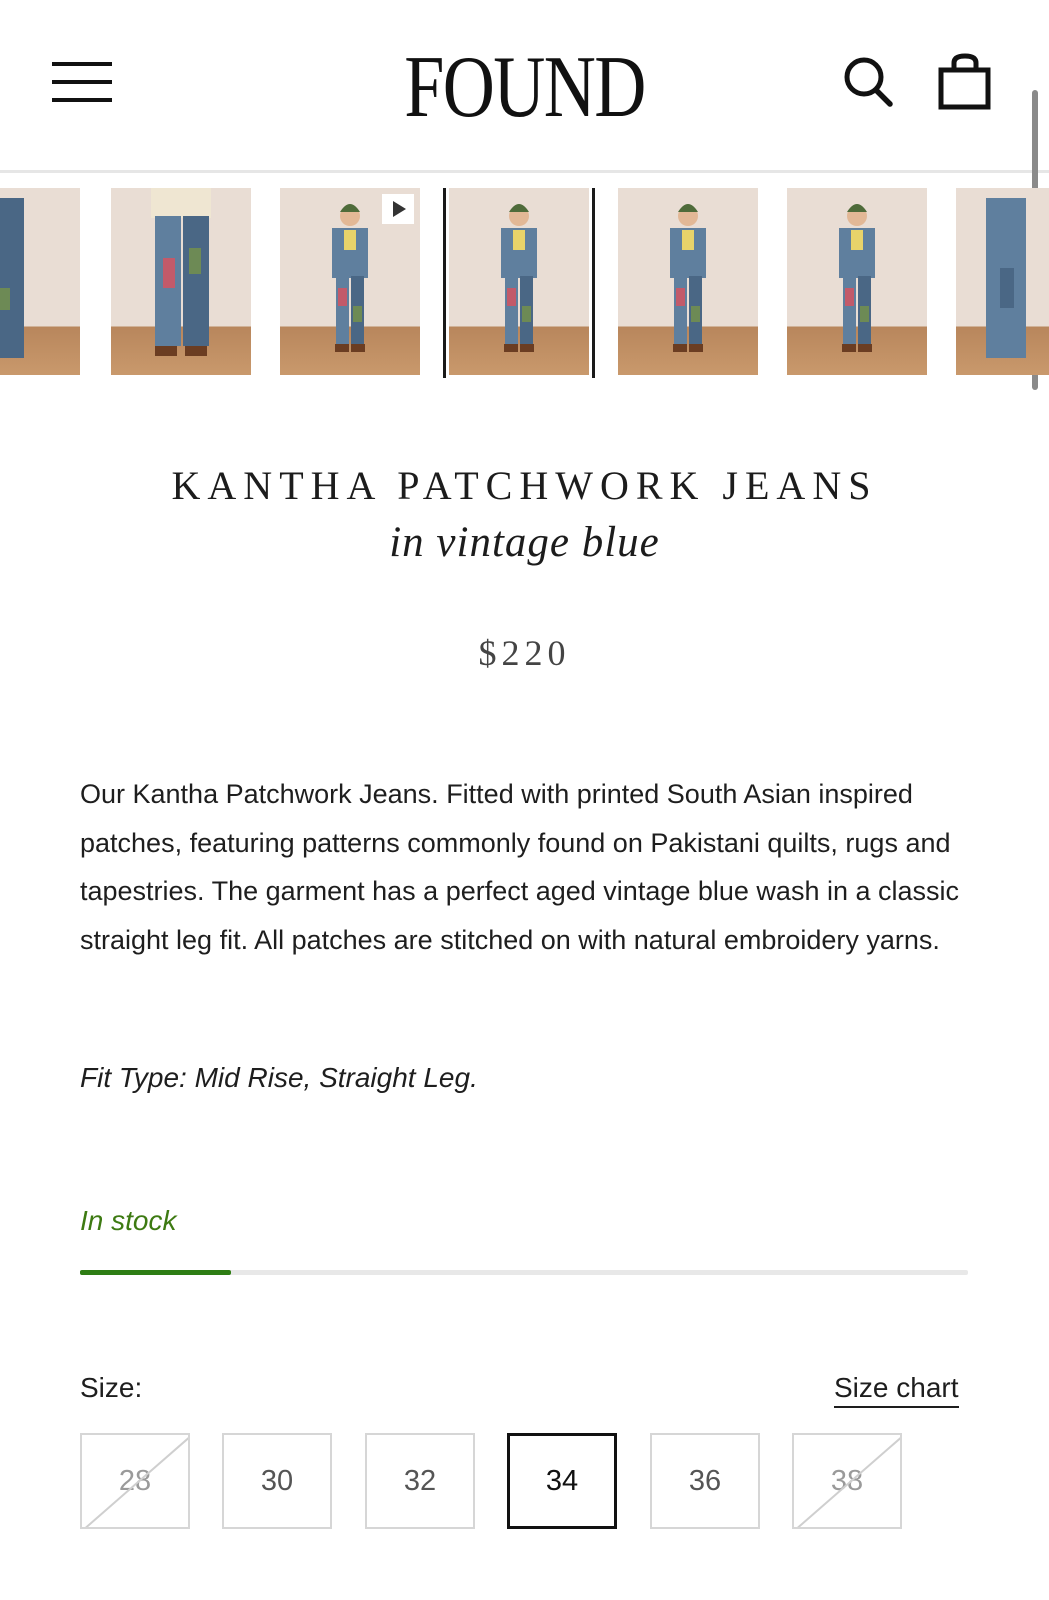 This screenshot has height=1600, width=1049. Describe the element at coordinates (128, 1220) in the screenshot. I see `stock-status: In stock` at that location.